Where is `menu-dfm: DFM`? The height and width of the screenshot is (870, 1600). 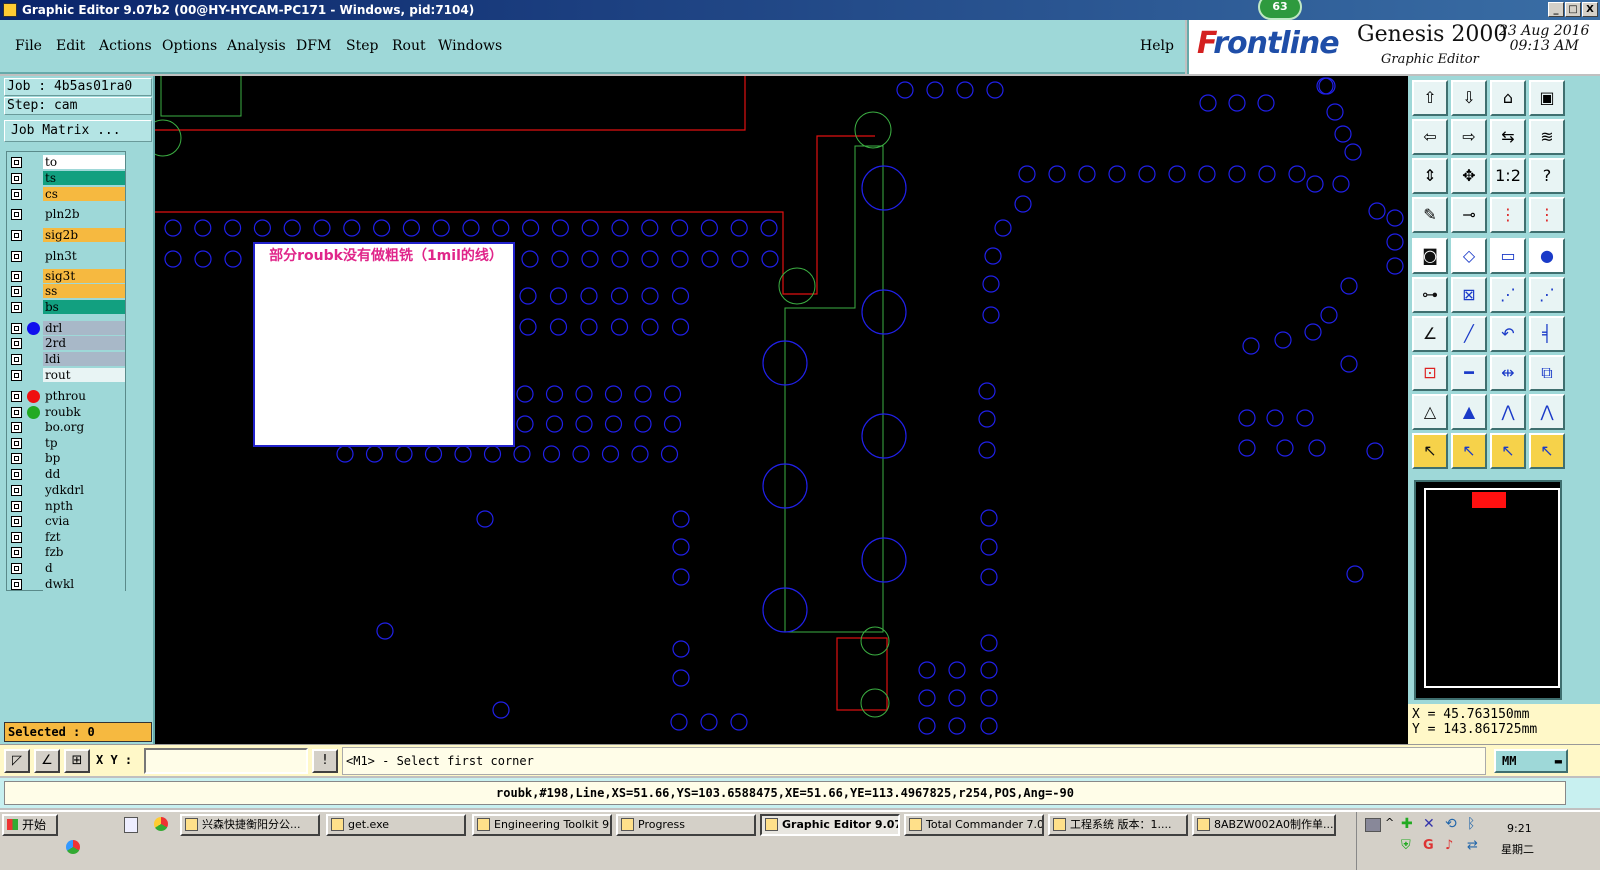
menu-dfm: DFM is located at coordinates (313, 46).